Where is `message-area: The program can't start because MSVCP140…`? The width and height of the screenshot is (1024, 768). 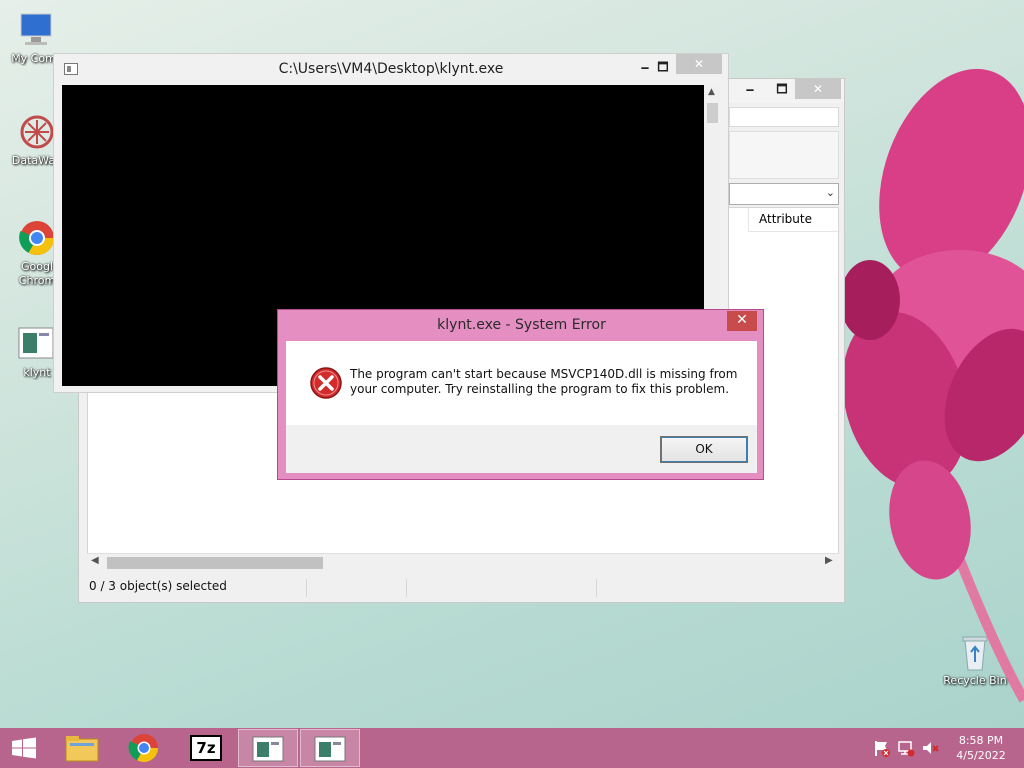
message-area: The program can't start because MSVCP140… is located at coordinates (521, 383).